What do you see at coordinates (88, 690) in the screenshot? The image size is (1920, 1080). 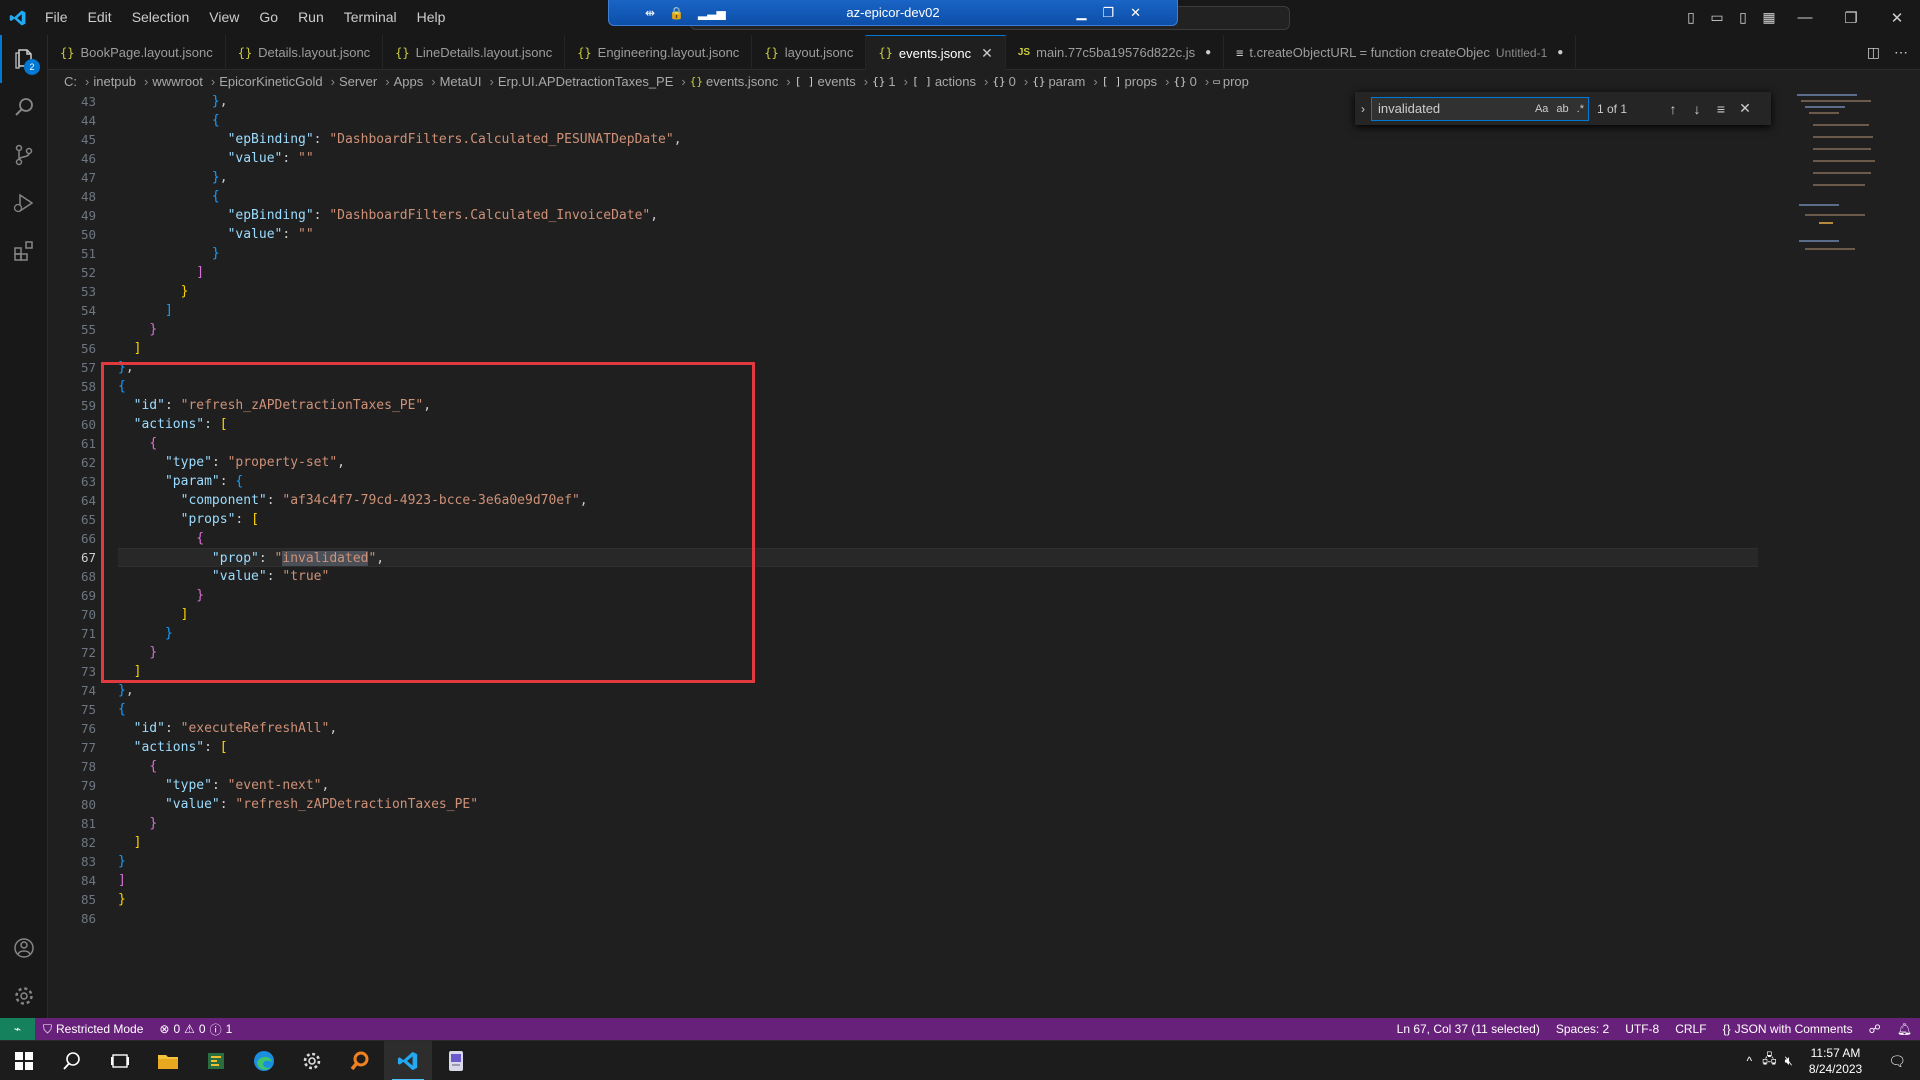 I see `line-number: 74` at bounding box center [88, 690].